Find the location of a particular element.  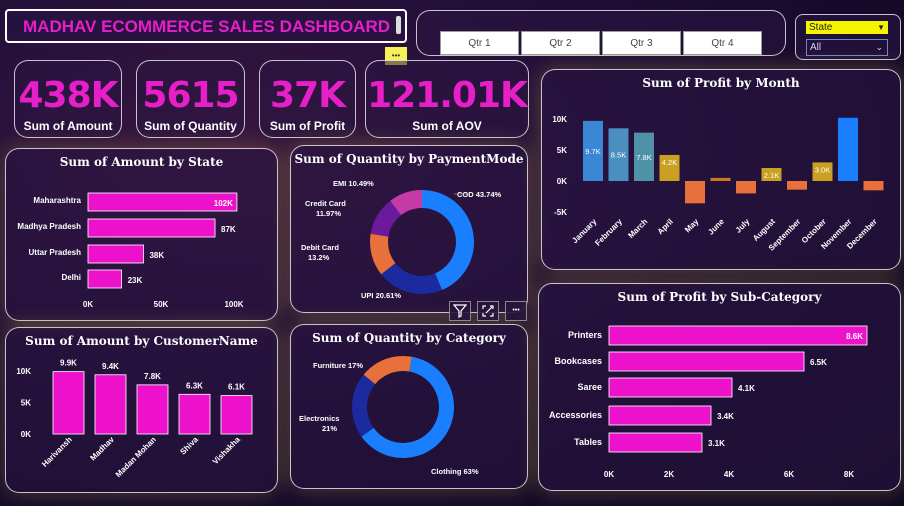

kpi-value: 37K is located at coordinates (308, 95).